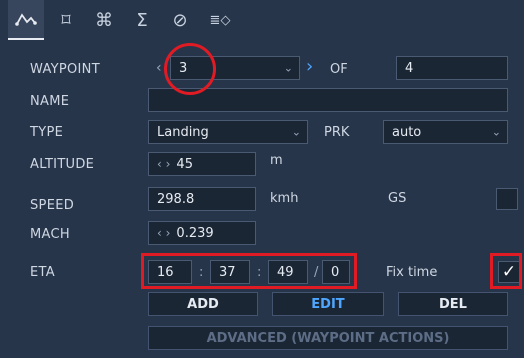 The height and width of the screenshot is (358, 531). Describe the element at coordinates (195, 233) in the screenshot. I see `mach-value: 0.239` at that location.